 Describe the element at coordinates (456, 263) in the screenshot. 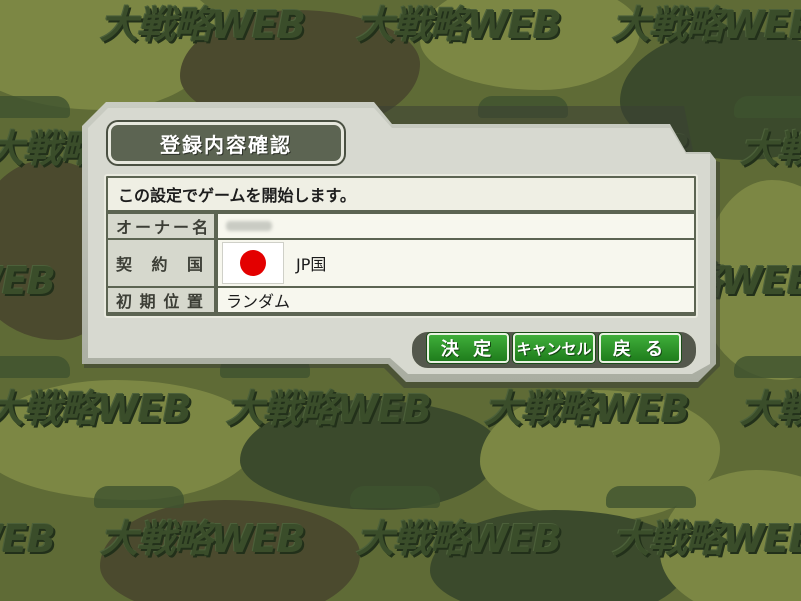

I see `country-value-cell: JP国` at that location.